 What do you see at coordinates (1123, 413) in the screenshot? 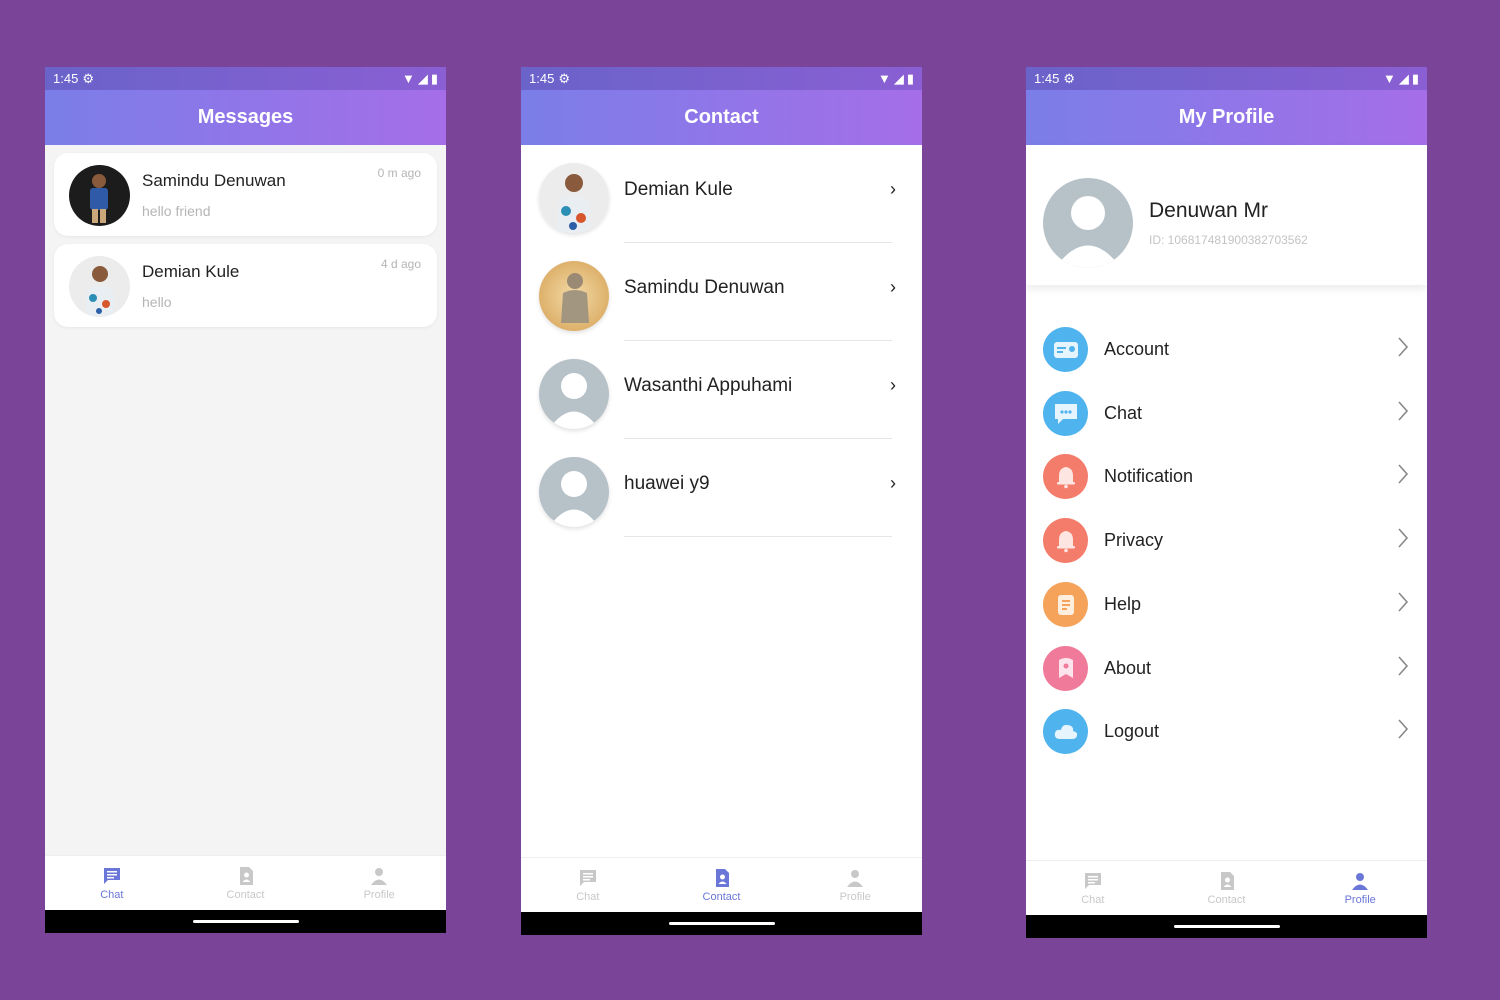
I see `menu-label: Chat` at bounding box center [1123, 413].